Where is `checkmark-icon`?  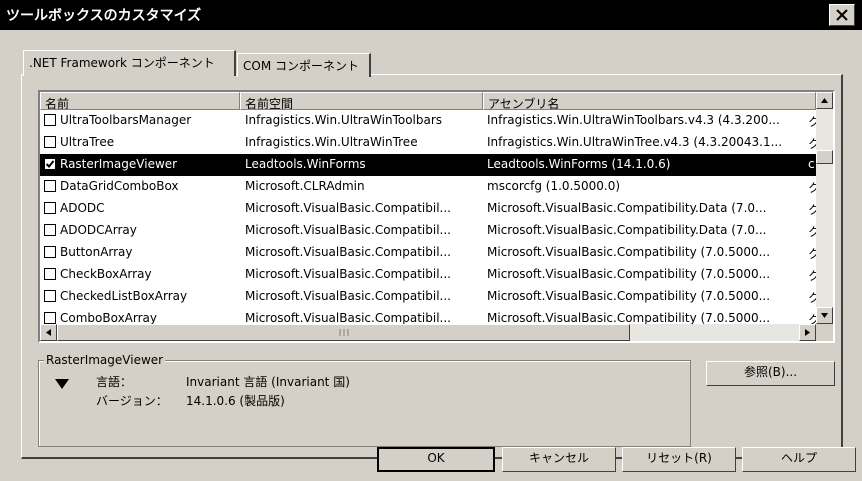 checkmark-icon is located at coordinates (50, 164).